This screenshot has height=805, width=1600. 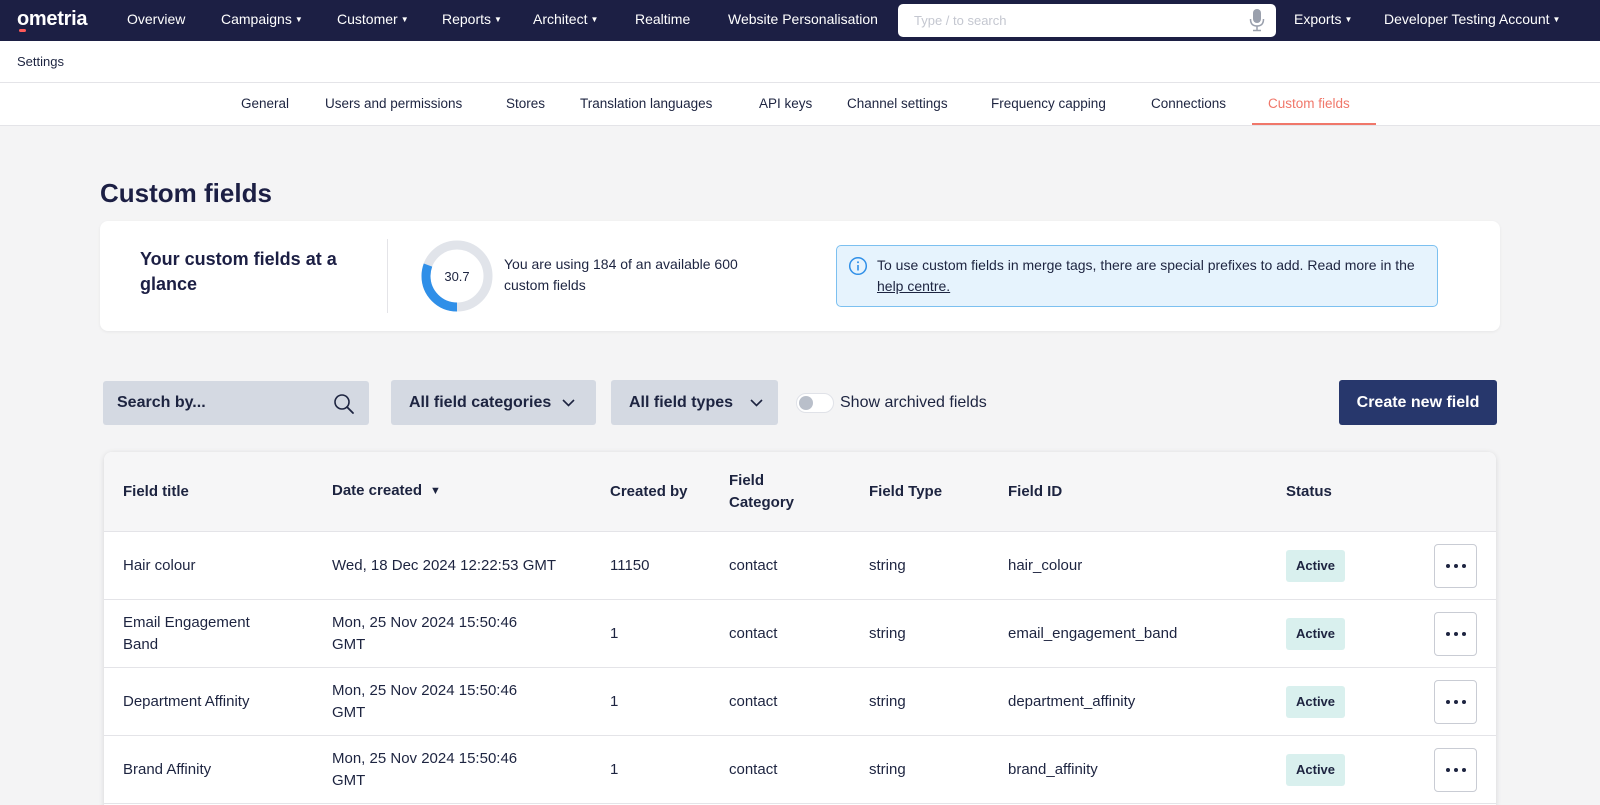 What do you see at coordinates (167, 769) in the screenshot?
I see `cell-field-title: Brand Affinity` at bounding box center [167, 769].